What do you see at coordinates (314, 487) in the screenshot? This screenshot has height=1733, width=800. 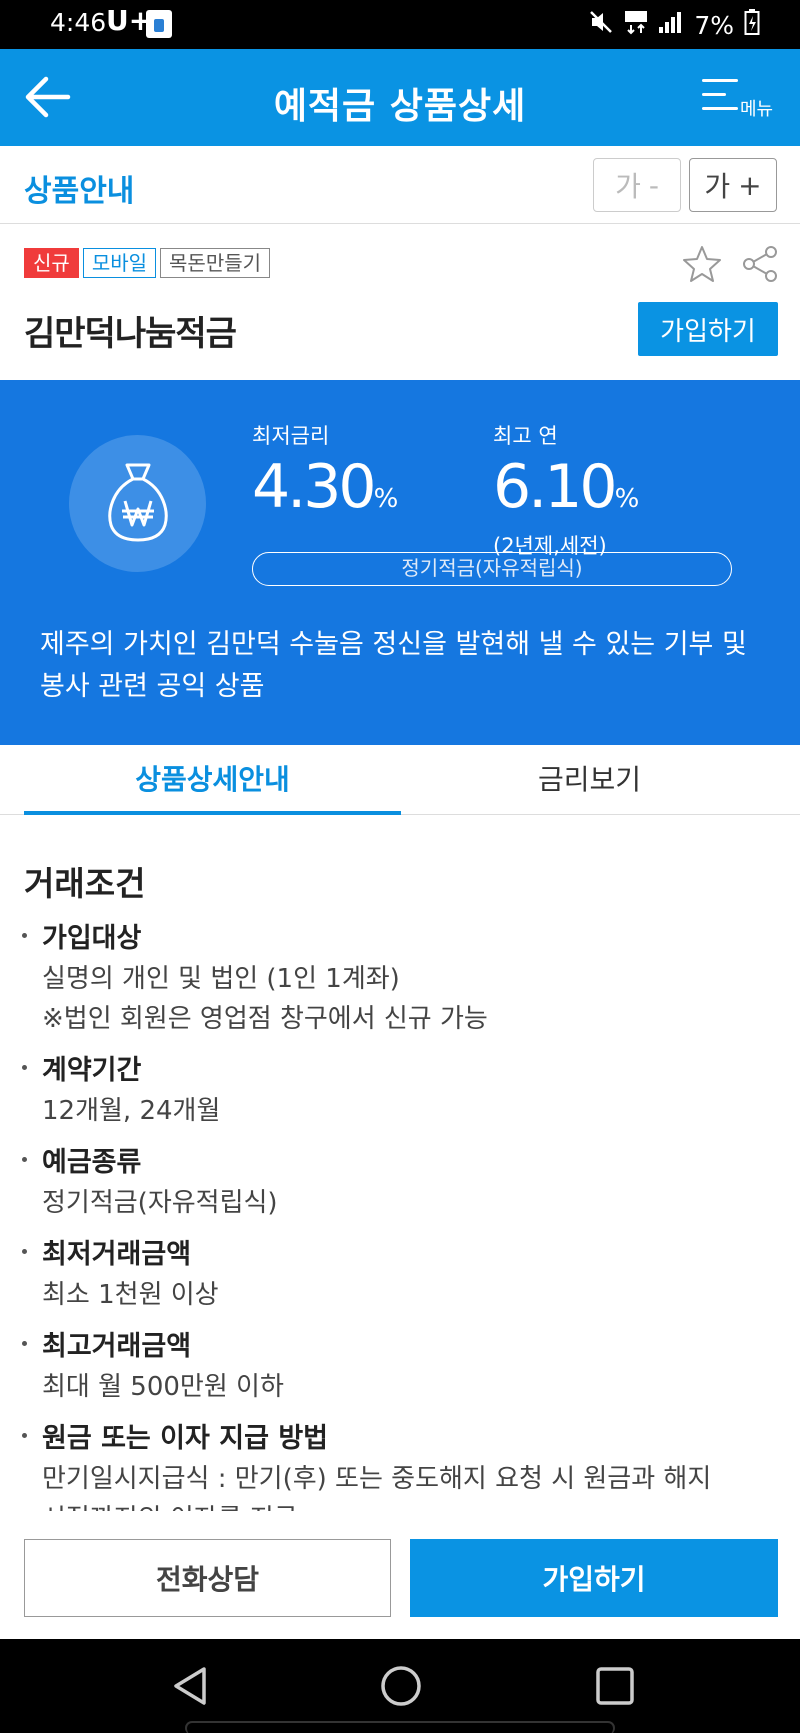 I see `min-rate-value: 4.30` at bounding box center [314, 487].